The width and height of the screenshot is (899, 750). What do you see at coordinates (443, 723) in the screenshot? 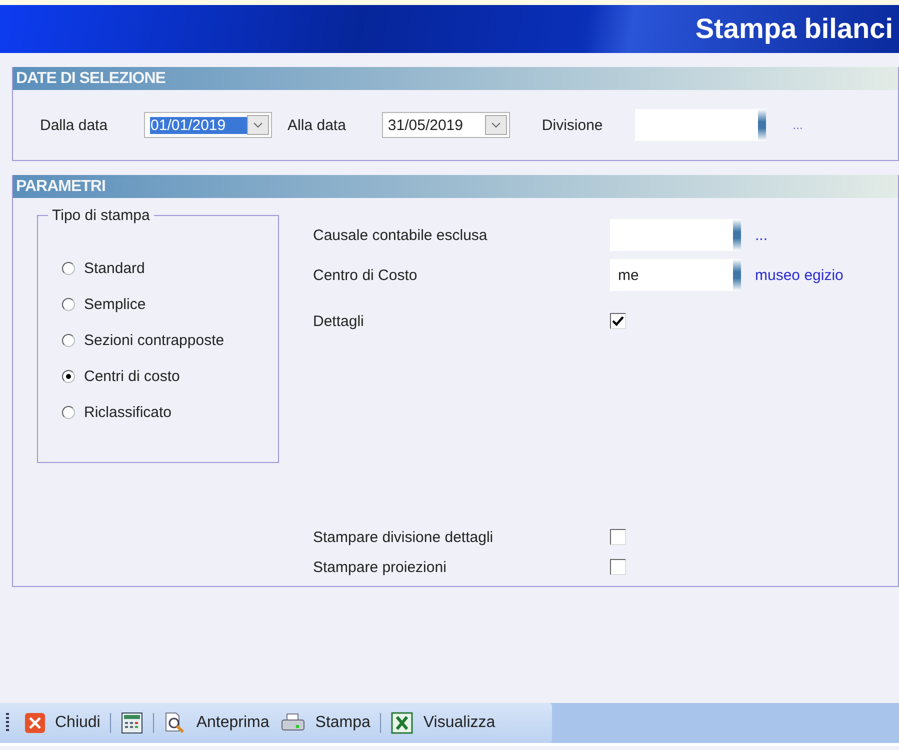
I see `toolbar-button: Visualizza` at bounding box center [443, 723].